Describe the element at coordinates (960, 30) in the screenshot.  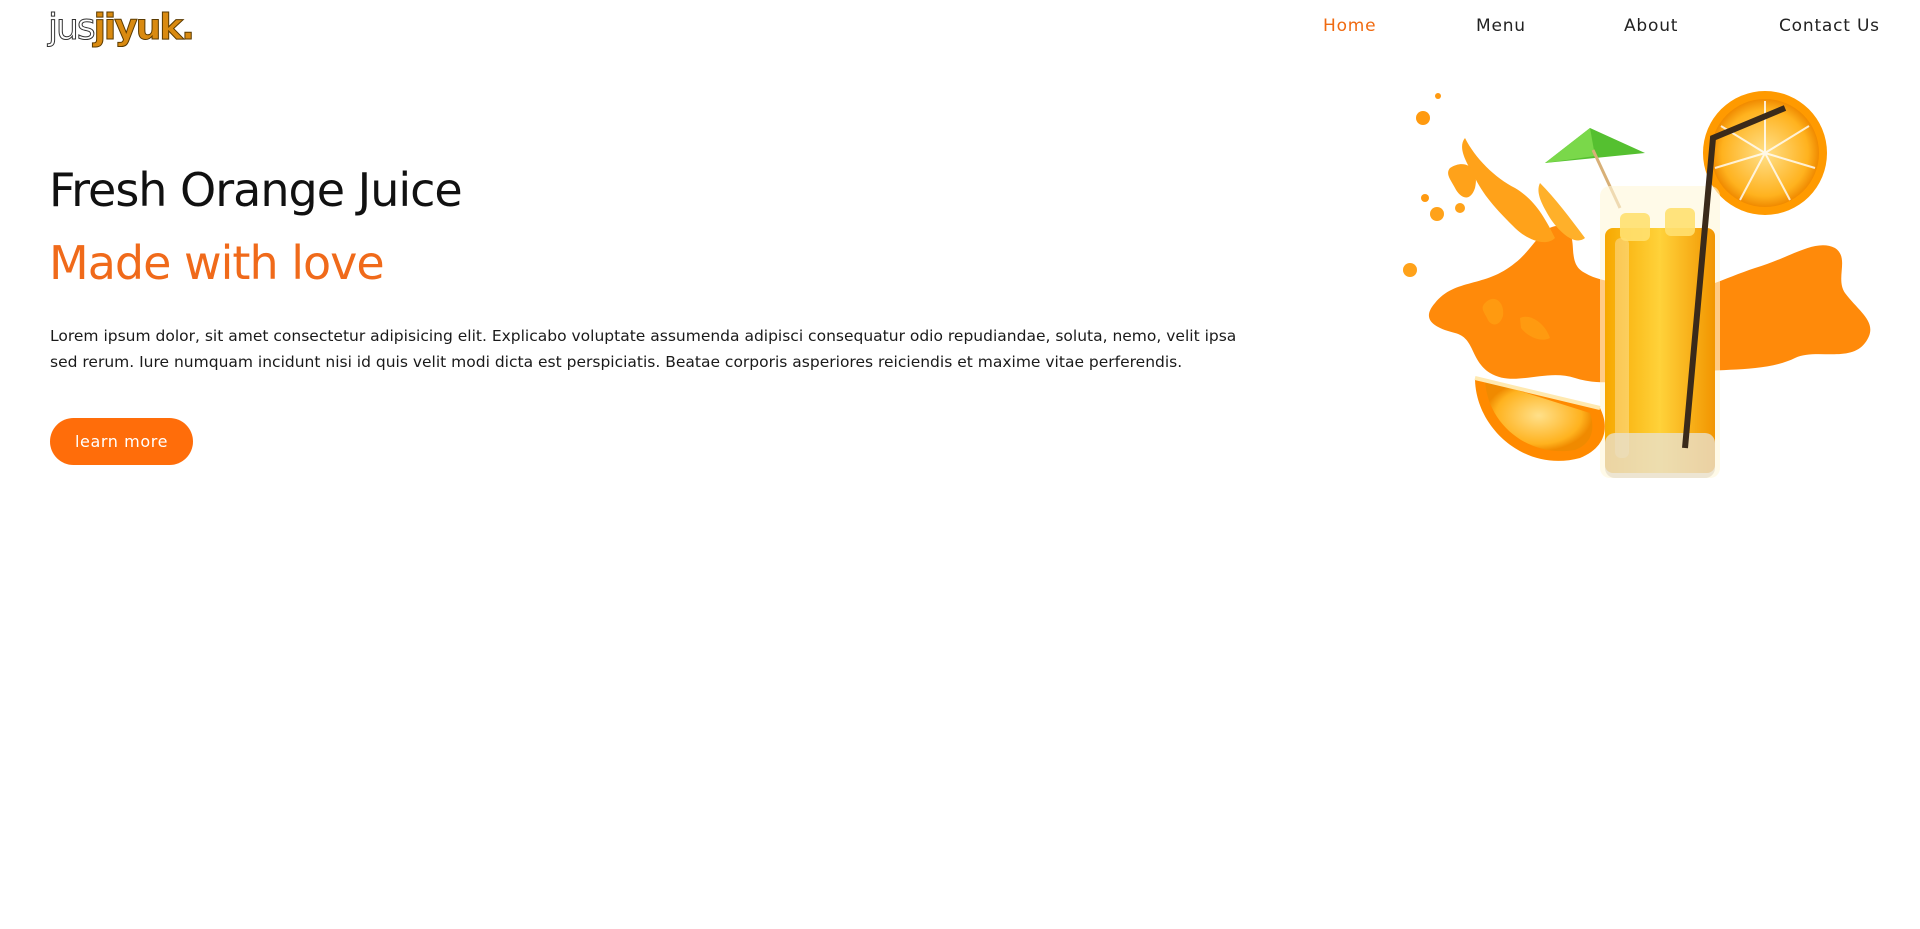
I see `site-header: jusjiyuk. Home Menu About Contact Us` at that location.